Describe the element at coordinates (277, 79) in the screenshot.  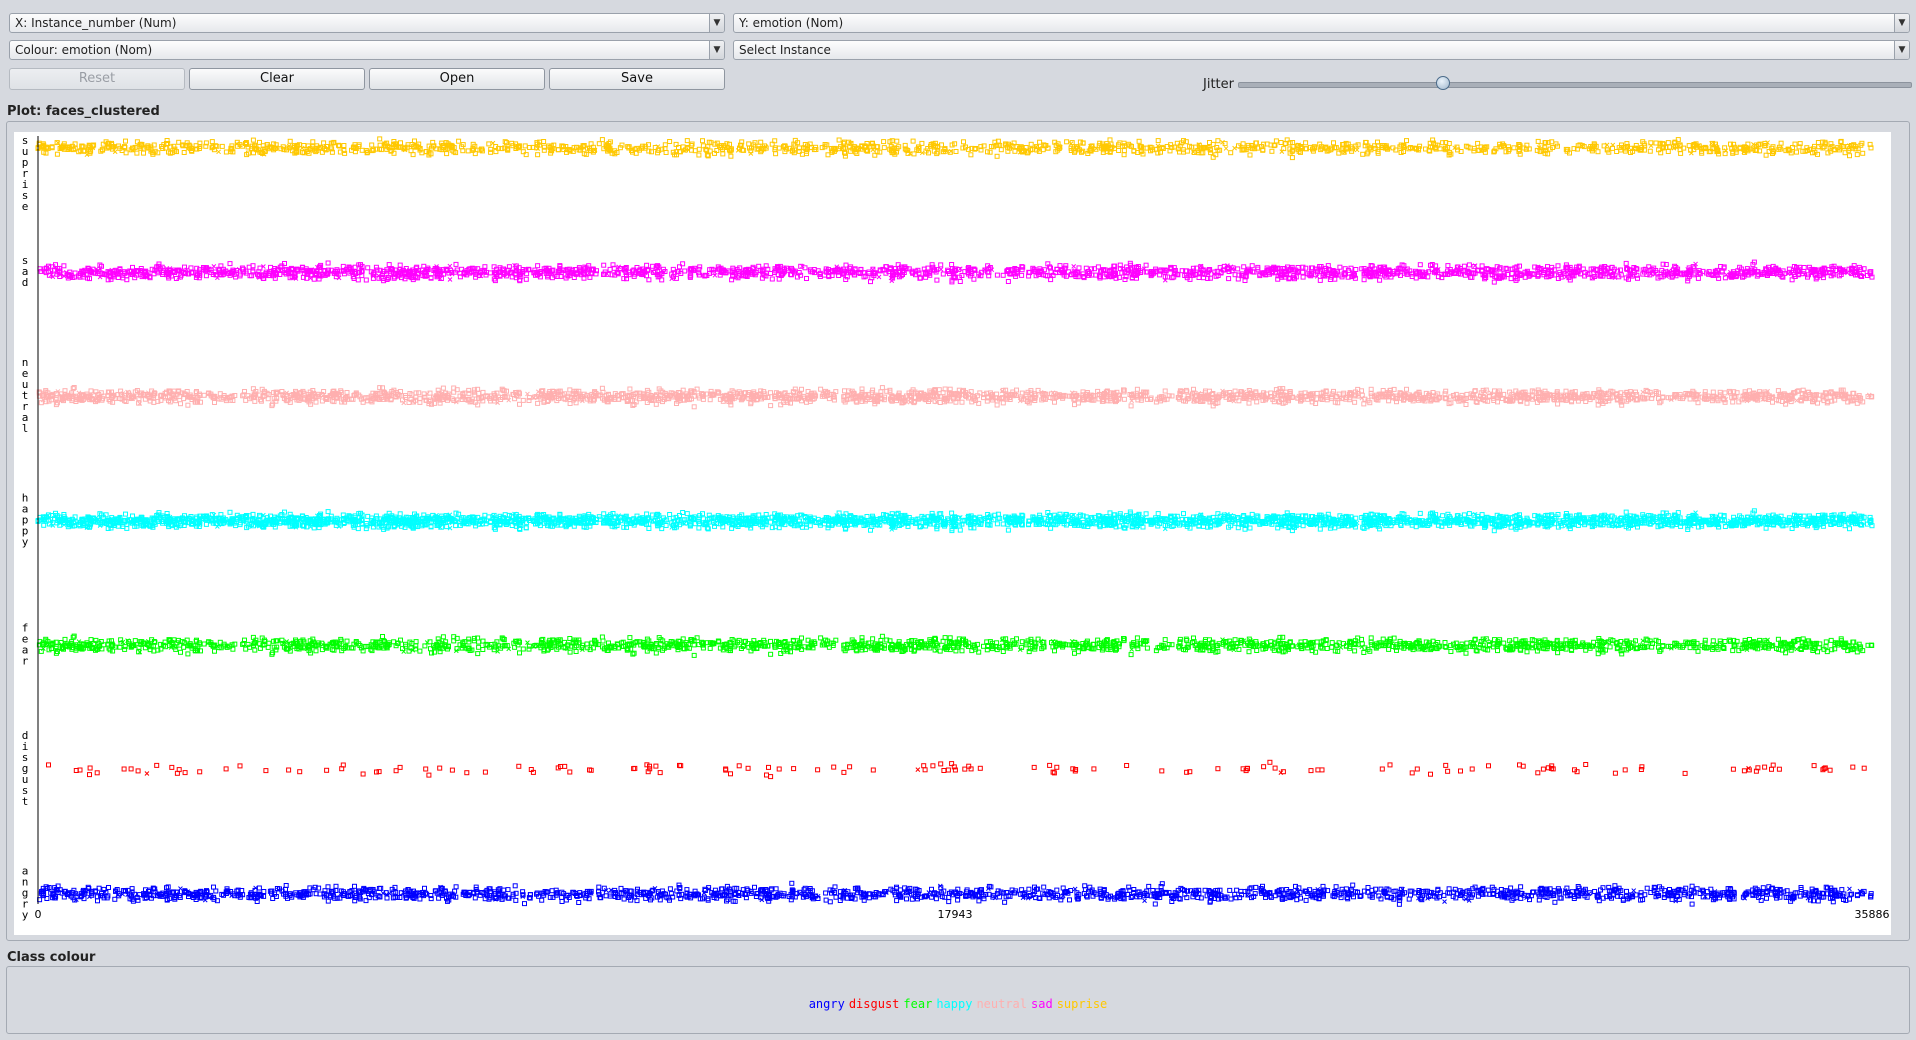
I see `clear-button: Clear` at that location.